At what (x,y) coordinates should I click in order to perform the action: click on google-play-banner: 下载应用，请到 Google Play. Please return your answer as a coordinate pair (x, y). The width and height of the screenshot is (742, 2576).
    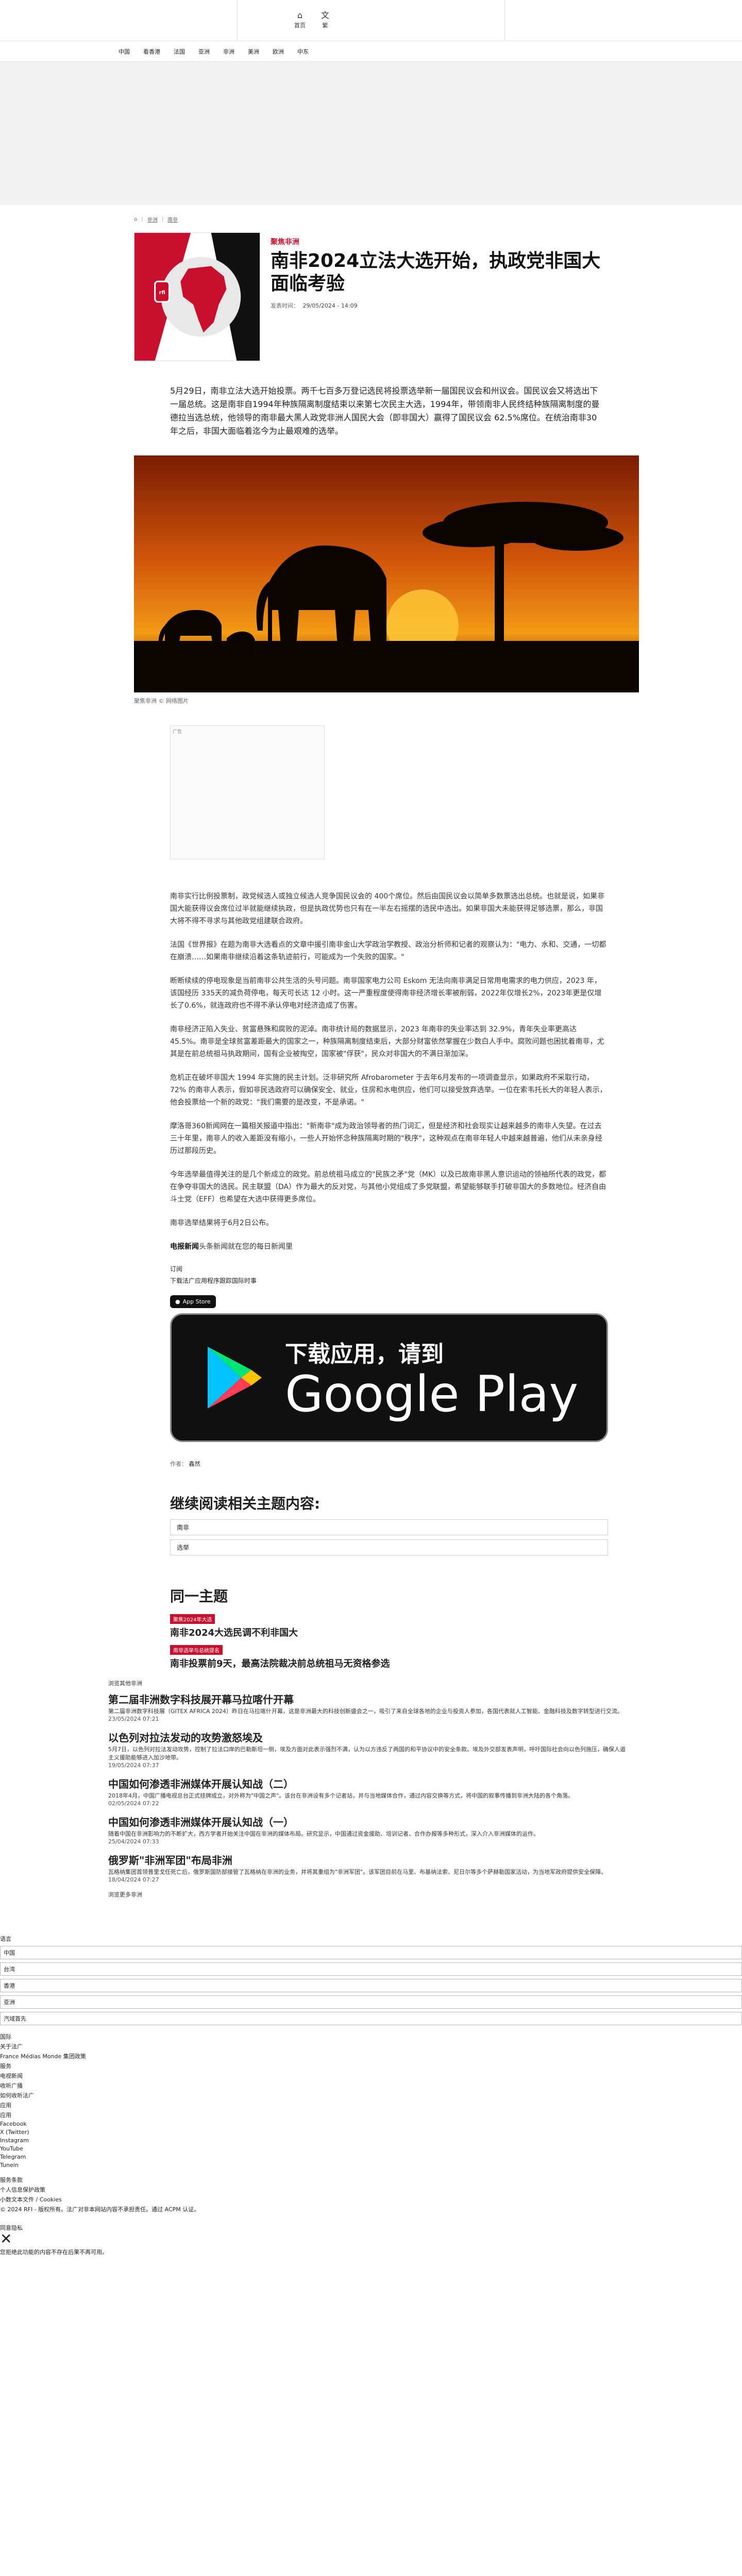
    Looking at the image, I should click on (389, 1377).